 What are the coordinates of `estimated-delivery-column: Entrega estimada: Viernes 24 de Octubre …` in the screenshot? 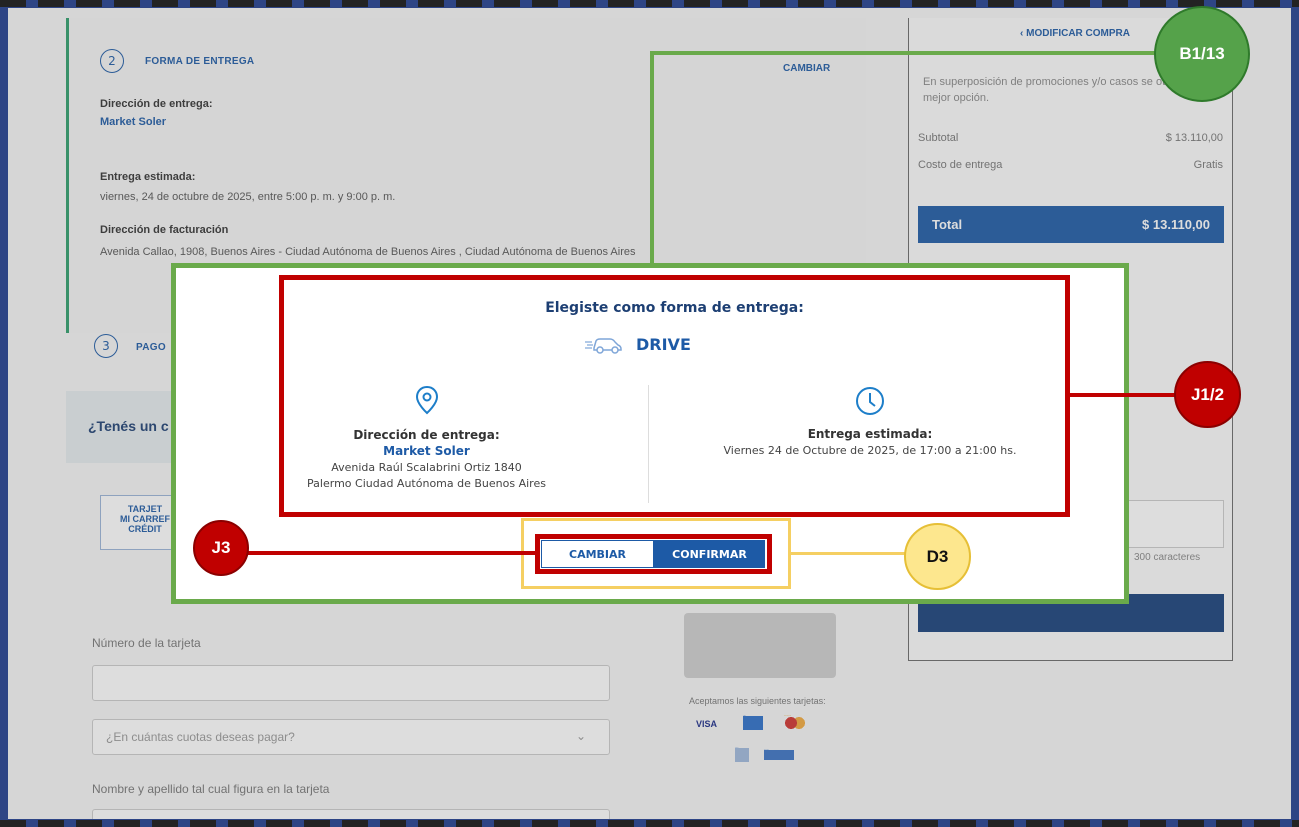 It's located at (870, 422).